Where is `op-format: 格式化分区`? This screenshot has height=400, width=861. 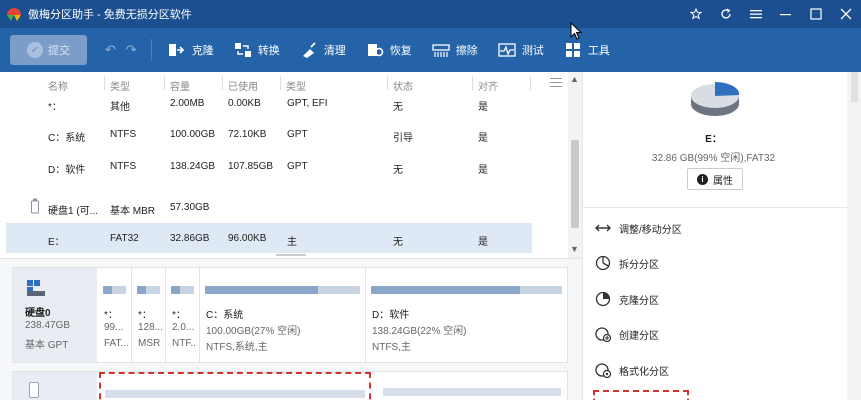
op-format: 格式化分区 is located at coordinates (632, 370).